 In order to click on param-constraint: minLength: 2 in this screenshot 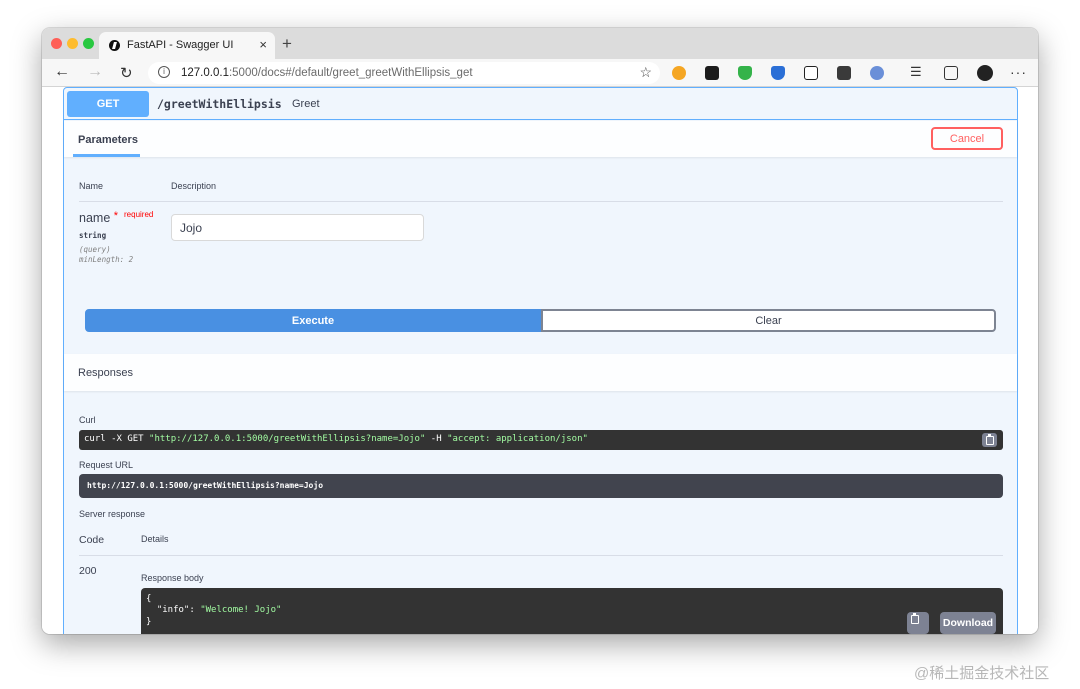, I will do `click(106, 259)`.